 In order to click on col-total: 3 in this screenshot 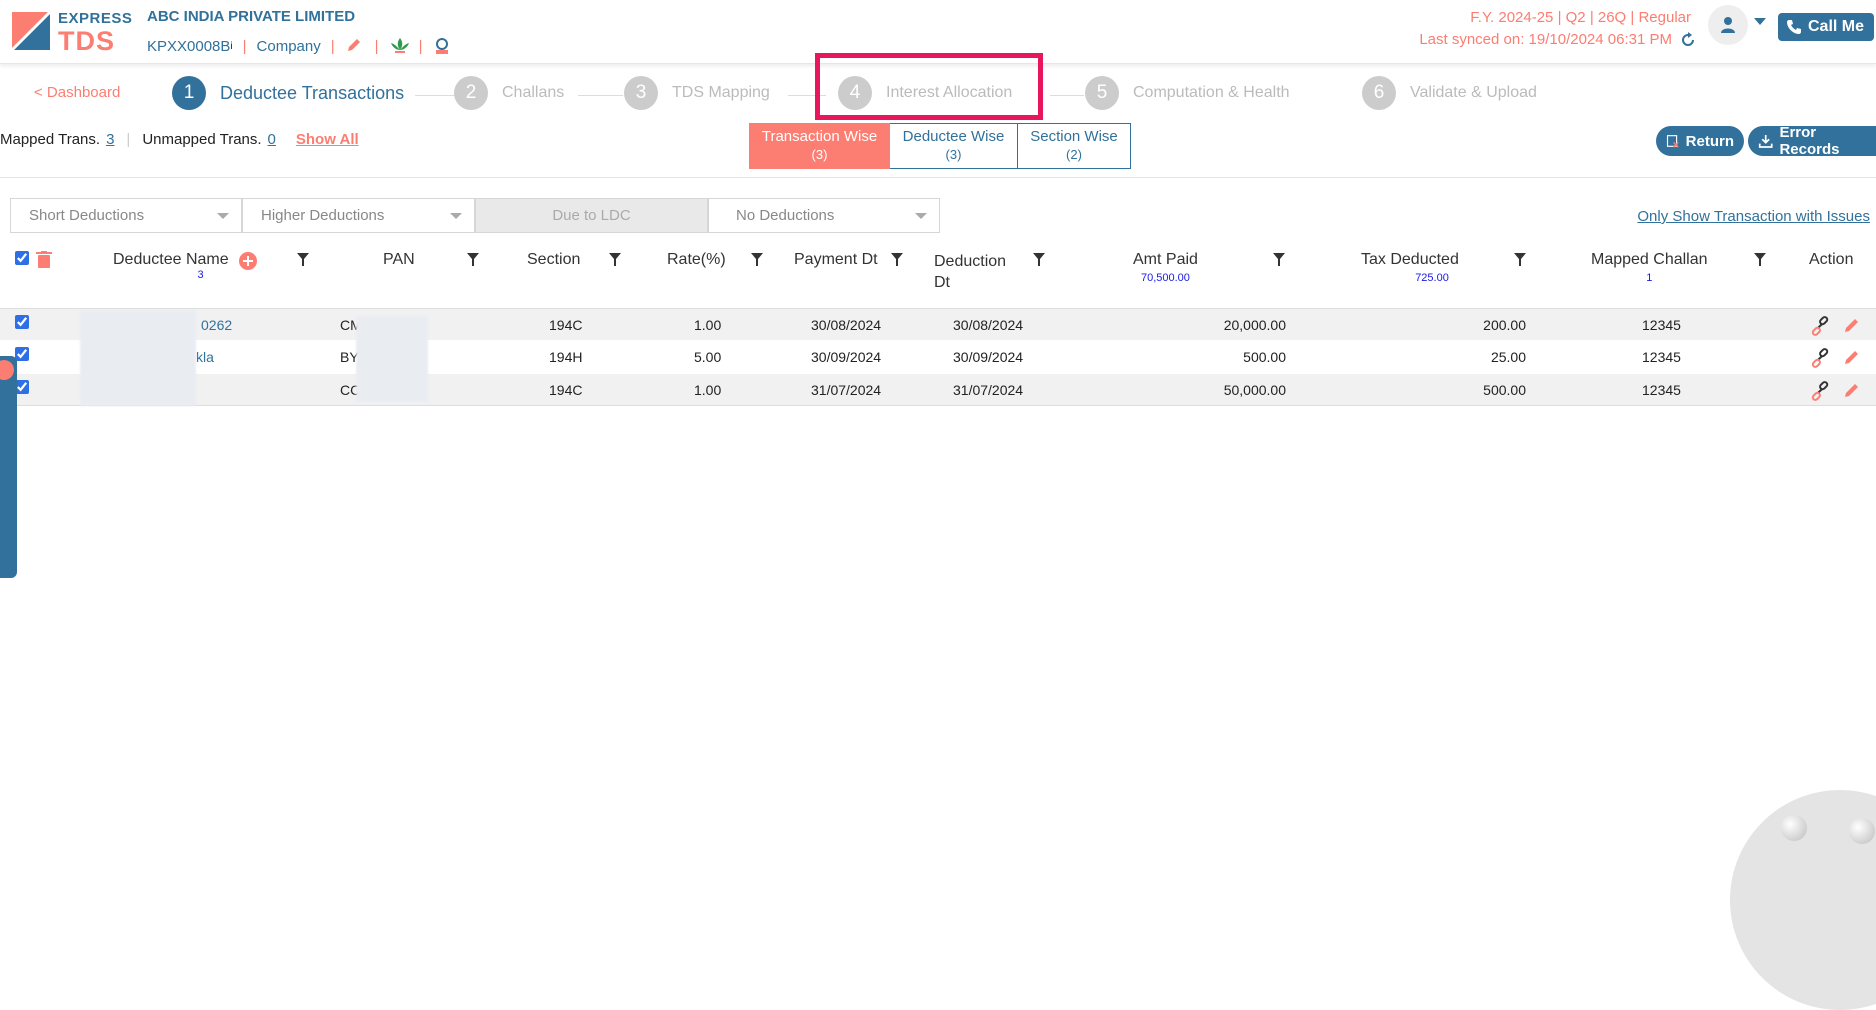, I will do `click(200, 275)`.